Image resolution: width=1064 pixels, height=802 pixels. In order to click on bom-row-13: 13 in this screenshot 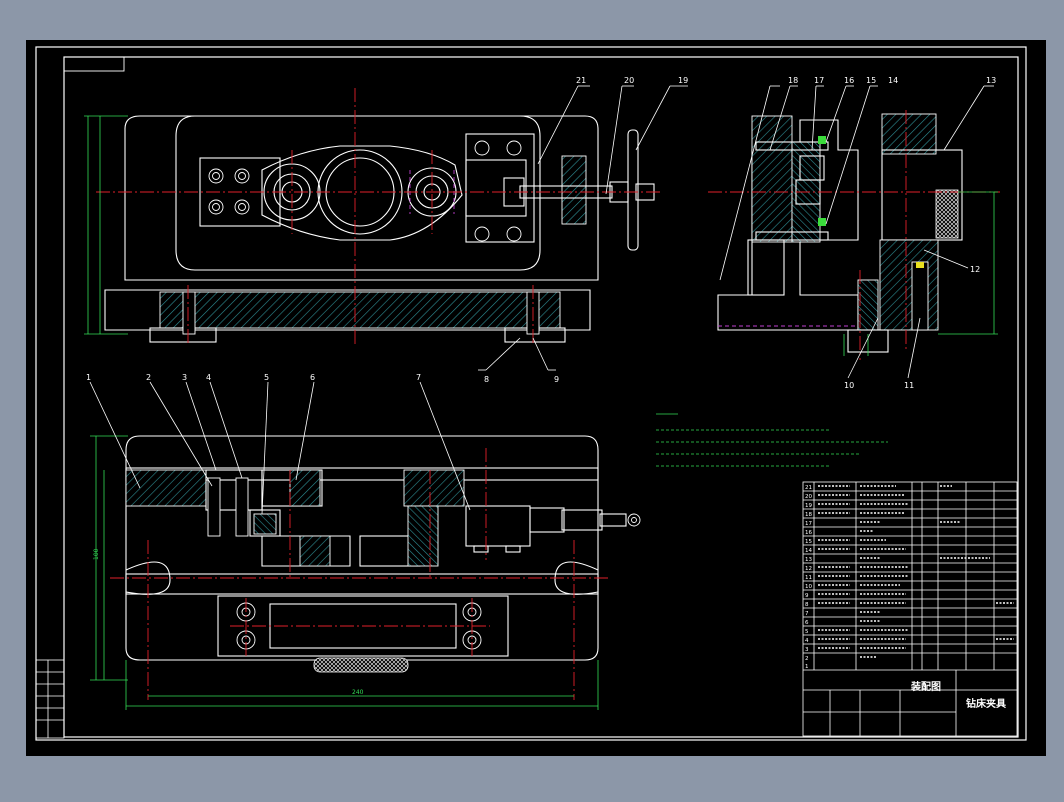, I will do `click(808, 560)`.